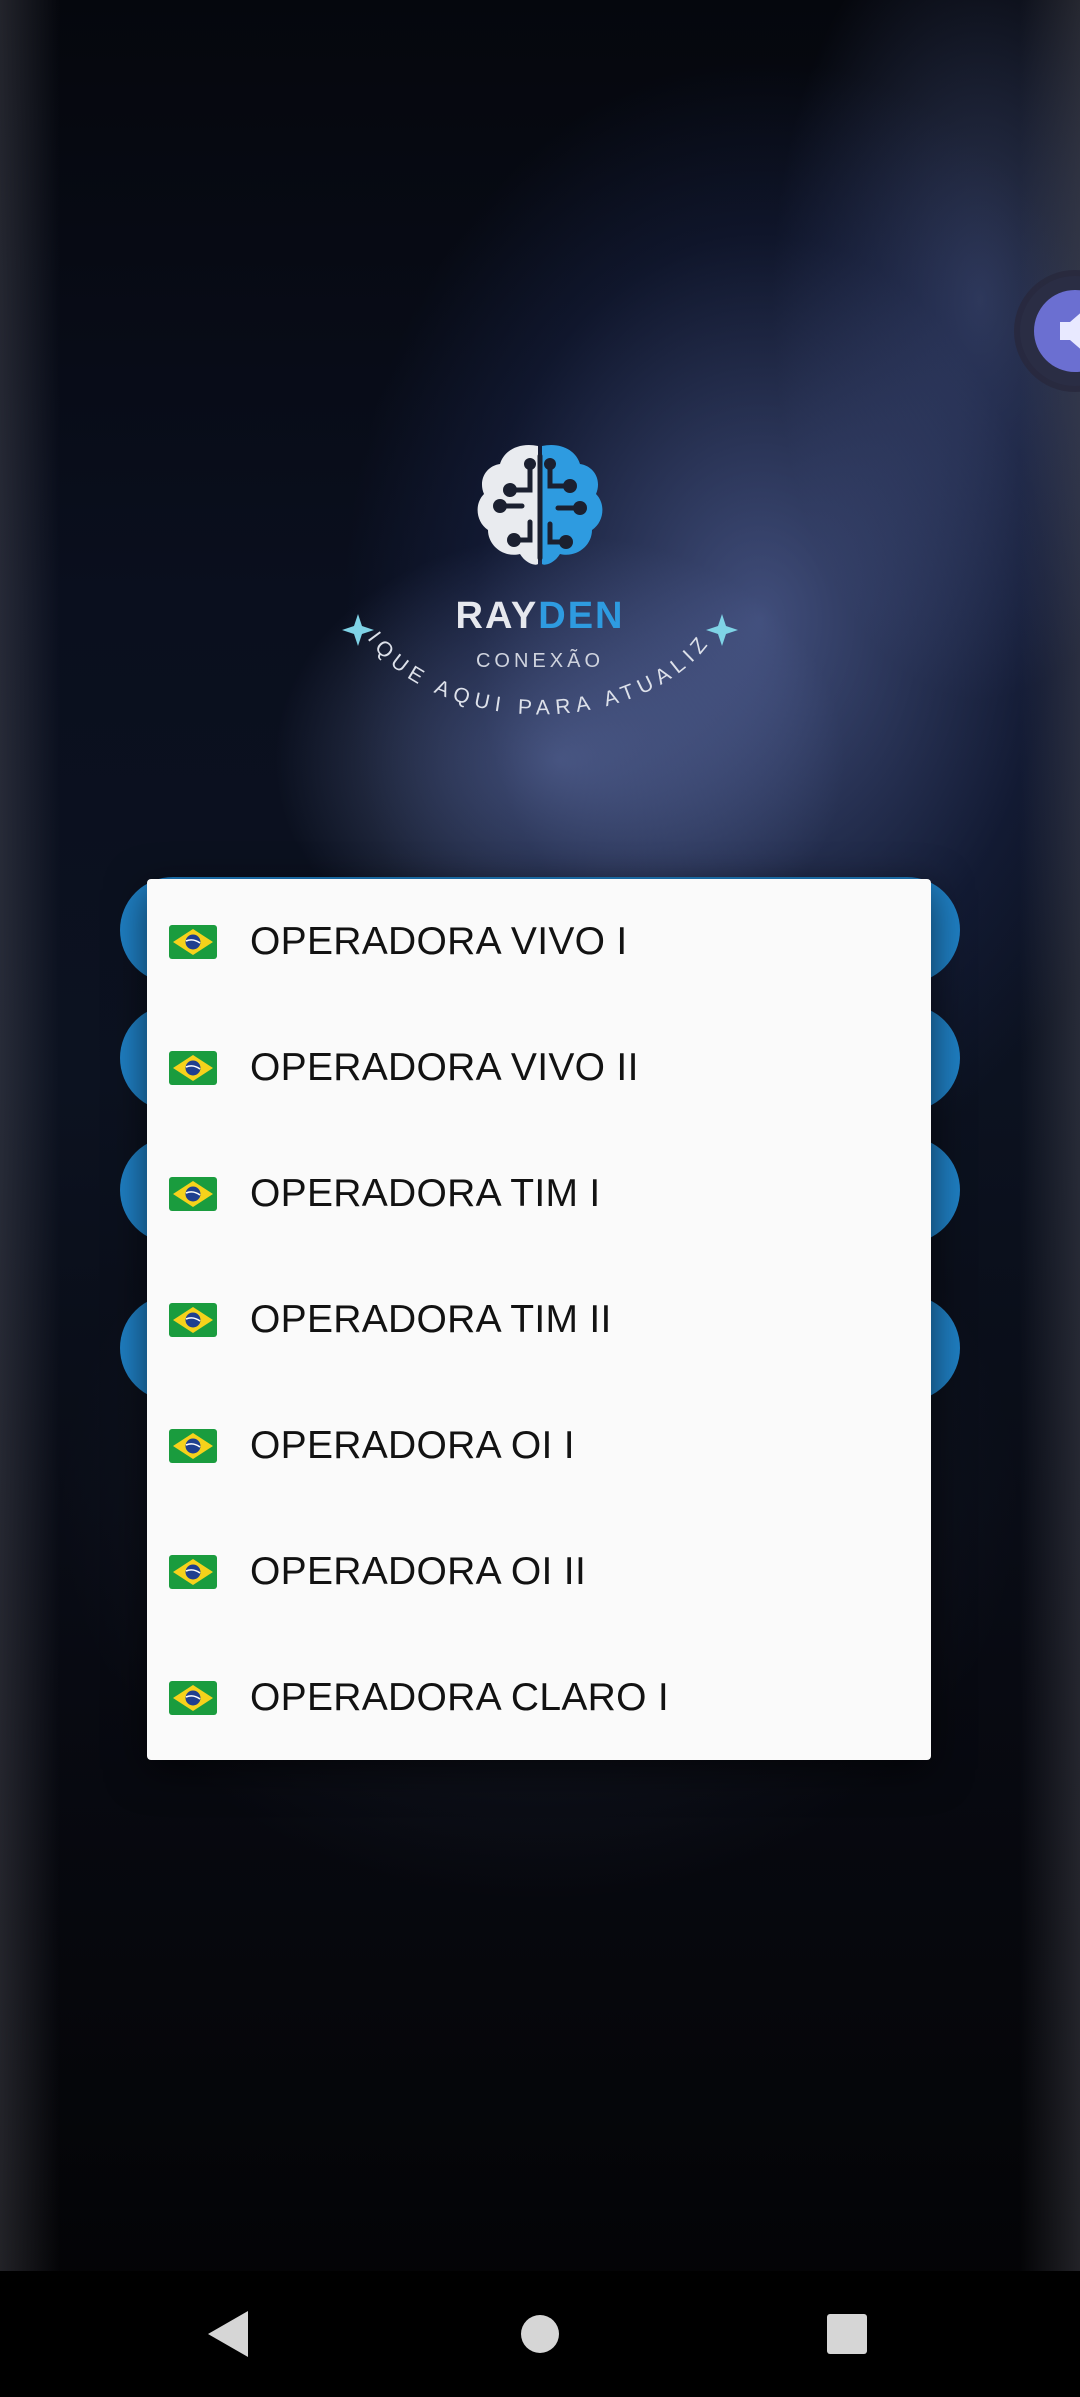 Image resolution: width=1080 pixels, height=2397 pixels. What do you see at coordinates (412, 1445) in the screenshot?
I see `operator-option-label: OPERADORA OI I` at bounding box center [412, 1445].